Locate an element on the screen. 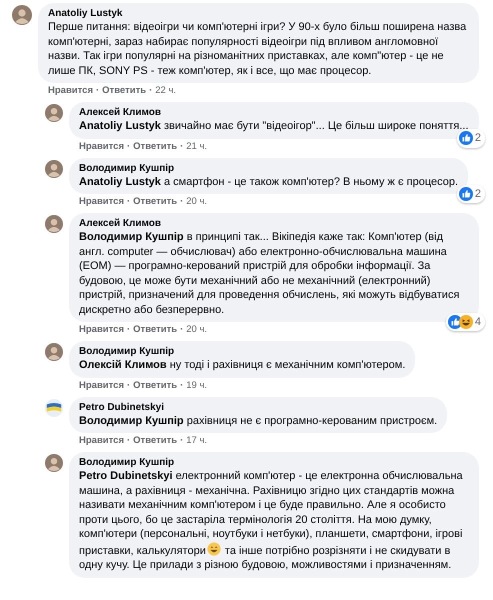 This screenshot has height=600, width=493. comment-time: 19 ч. is located at coordinates (197, 386).